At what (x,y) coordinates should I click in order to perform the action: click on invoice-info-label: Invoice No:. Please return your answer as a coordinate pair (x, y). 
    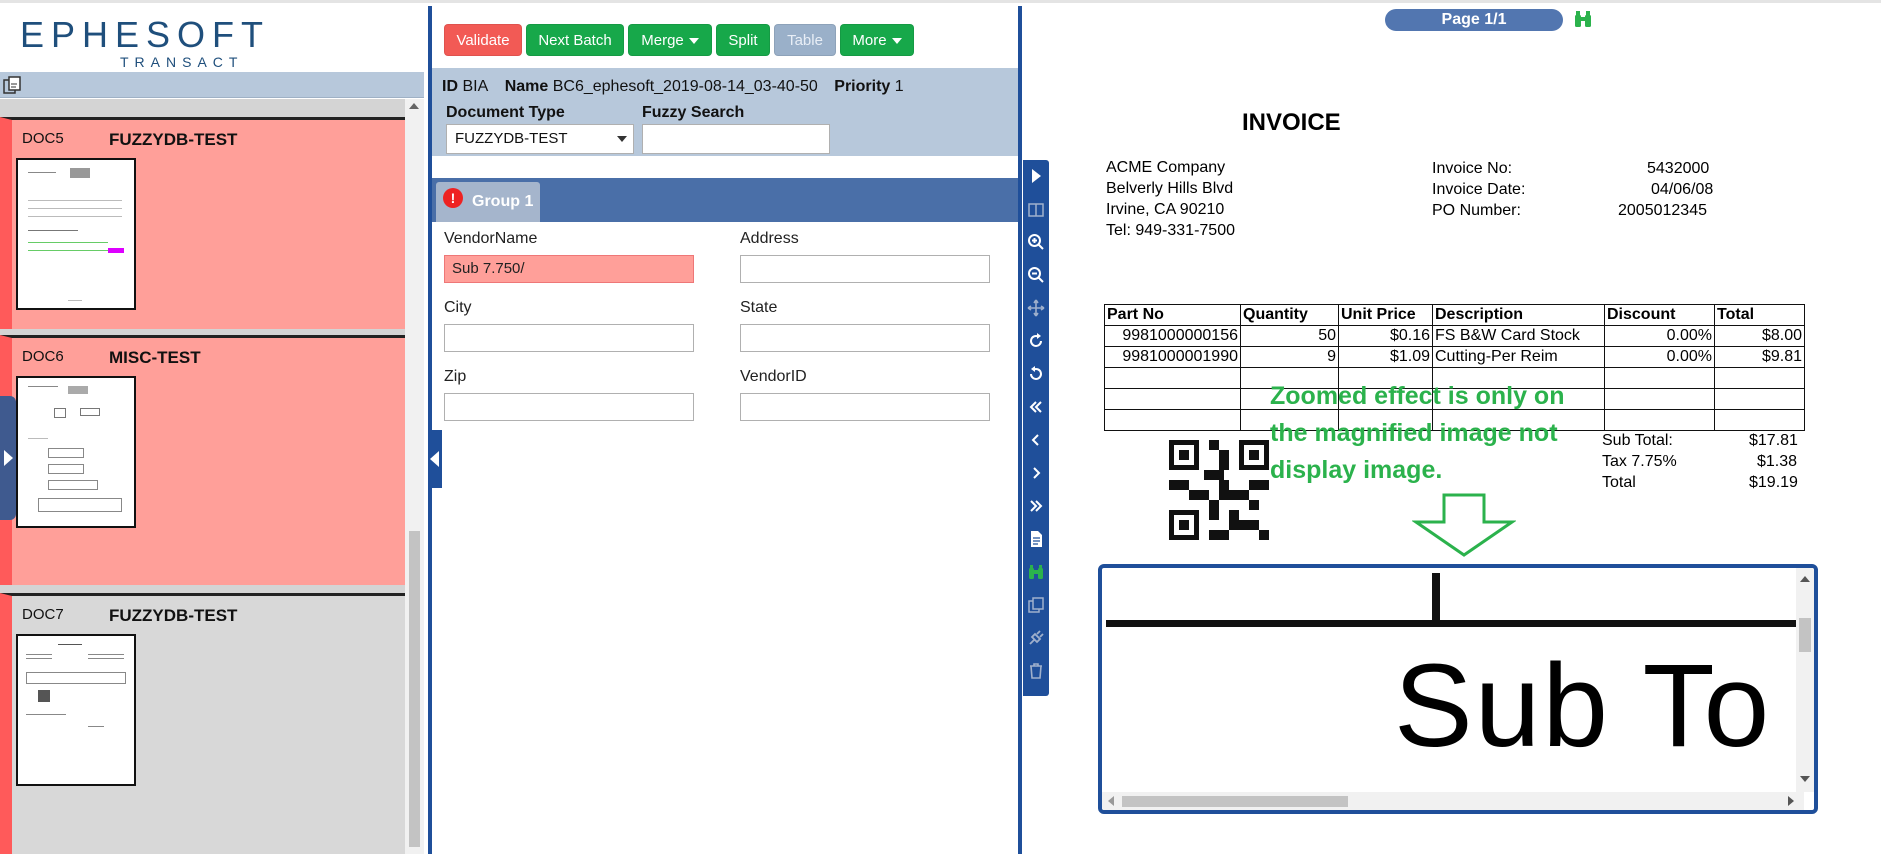
    Looking at the image, I should click on (1472, 168).